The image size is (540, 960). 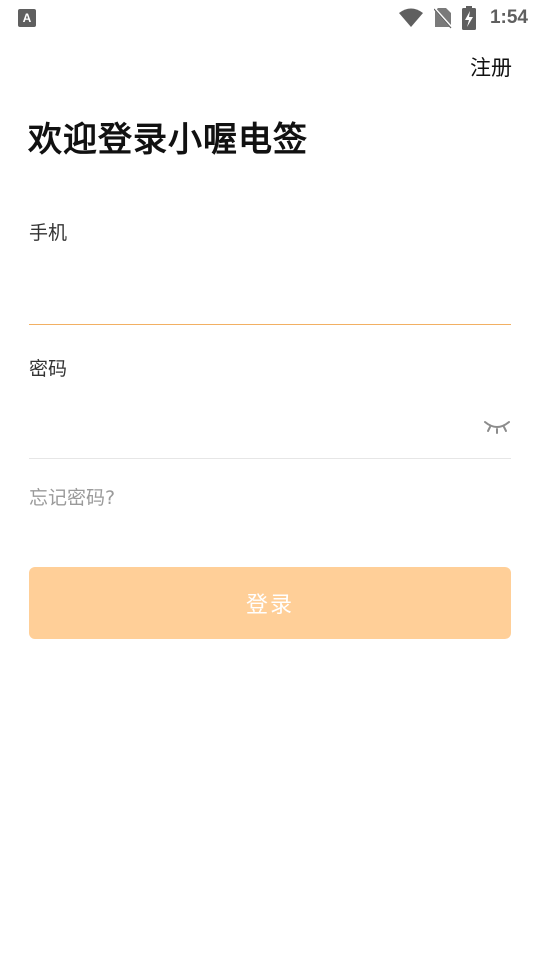 I want to click on eye-closed-icon, so click(x=497, y=427).